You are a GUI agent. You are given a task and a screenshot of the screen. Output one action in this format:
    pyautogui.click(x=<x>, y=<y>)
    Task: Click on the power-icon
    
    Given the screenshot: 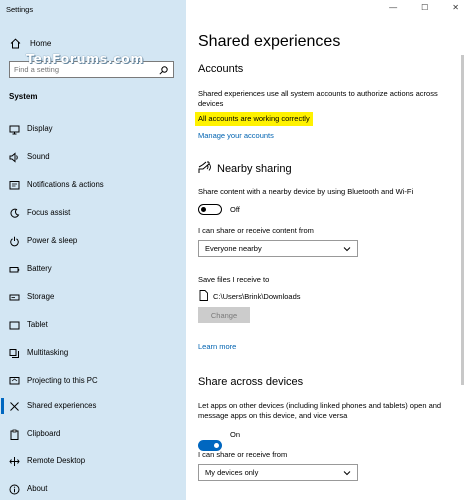 What is the action you would take?
    pyautogui.click(x=14, y=241)
    